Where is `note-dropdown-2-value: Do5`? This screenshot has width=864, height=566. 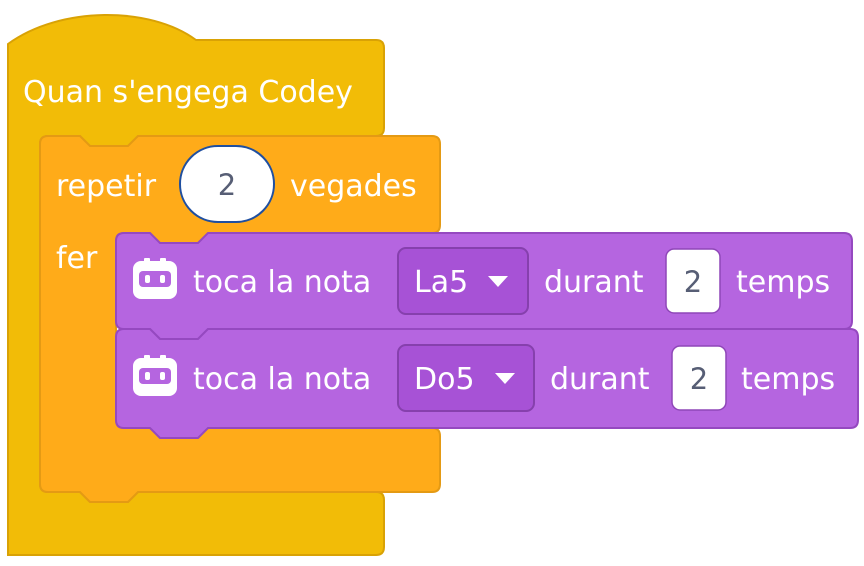 note-dropdown-2-value: Do5 is located at coordinates (444, 379).